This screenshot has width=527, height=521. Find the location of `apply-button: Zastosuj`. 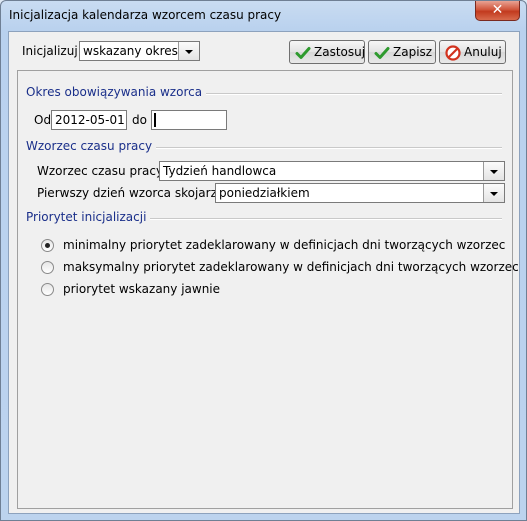

apply-button: Zastosuj is located at coordinates (327, 52).